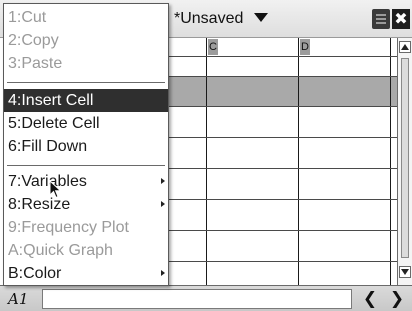 The width and height of the screenshot is (412, 311). What do you see at coordinates (86, 250) in the screenshot?
I see `menu-item-quick-graph: A:Quick Graph` at bounding box center [86, 250].